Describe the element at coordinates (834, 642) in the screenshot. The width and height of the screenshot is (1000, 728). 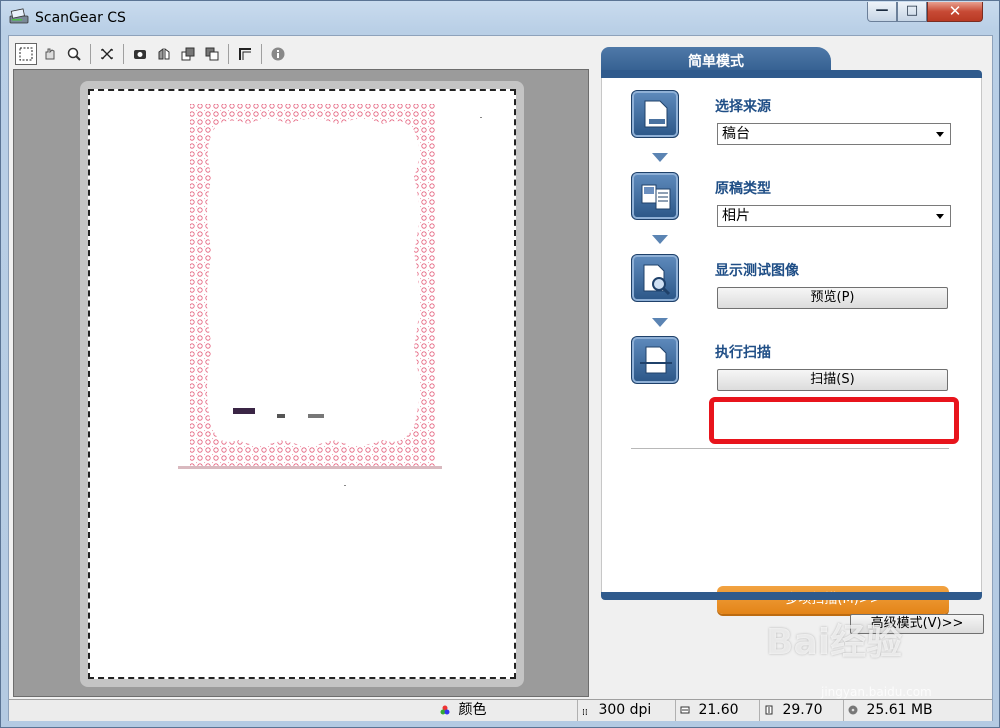
I see `baidu-watermark: Bai经验` at that location.